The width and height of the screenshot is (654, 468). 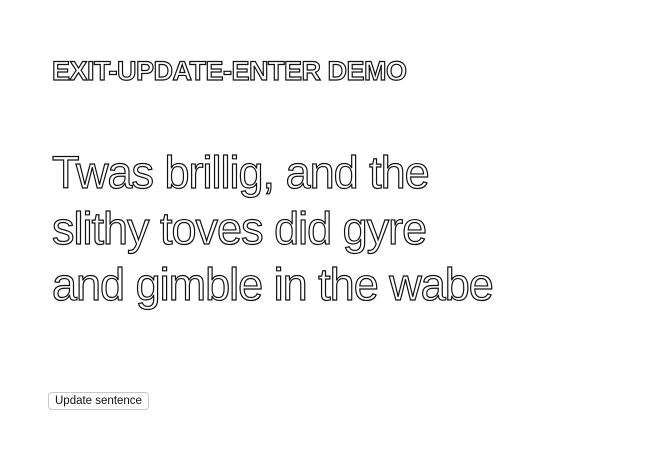 I want to click on page-title: EXIT-UPDATE-ENTER DEMO, so click(x=229, y=70).